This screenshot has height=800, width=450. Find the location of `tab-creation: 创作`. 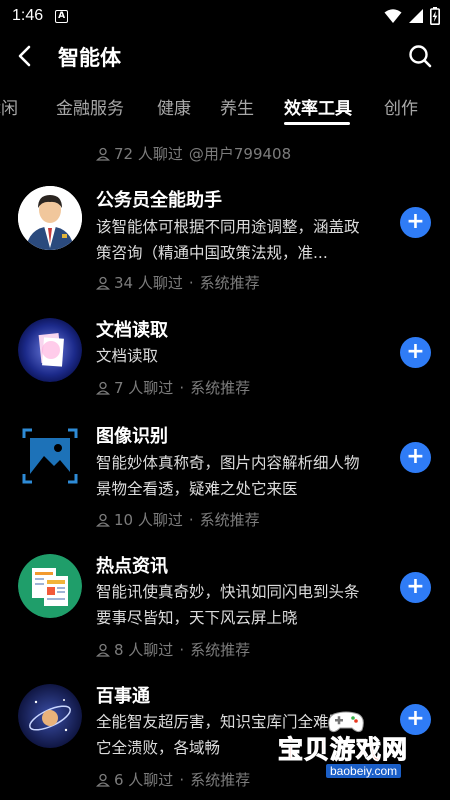

tab-creation: 创作 is located at coordinates (401, 106).